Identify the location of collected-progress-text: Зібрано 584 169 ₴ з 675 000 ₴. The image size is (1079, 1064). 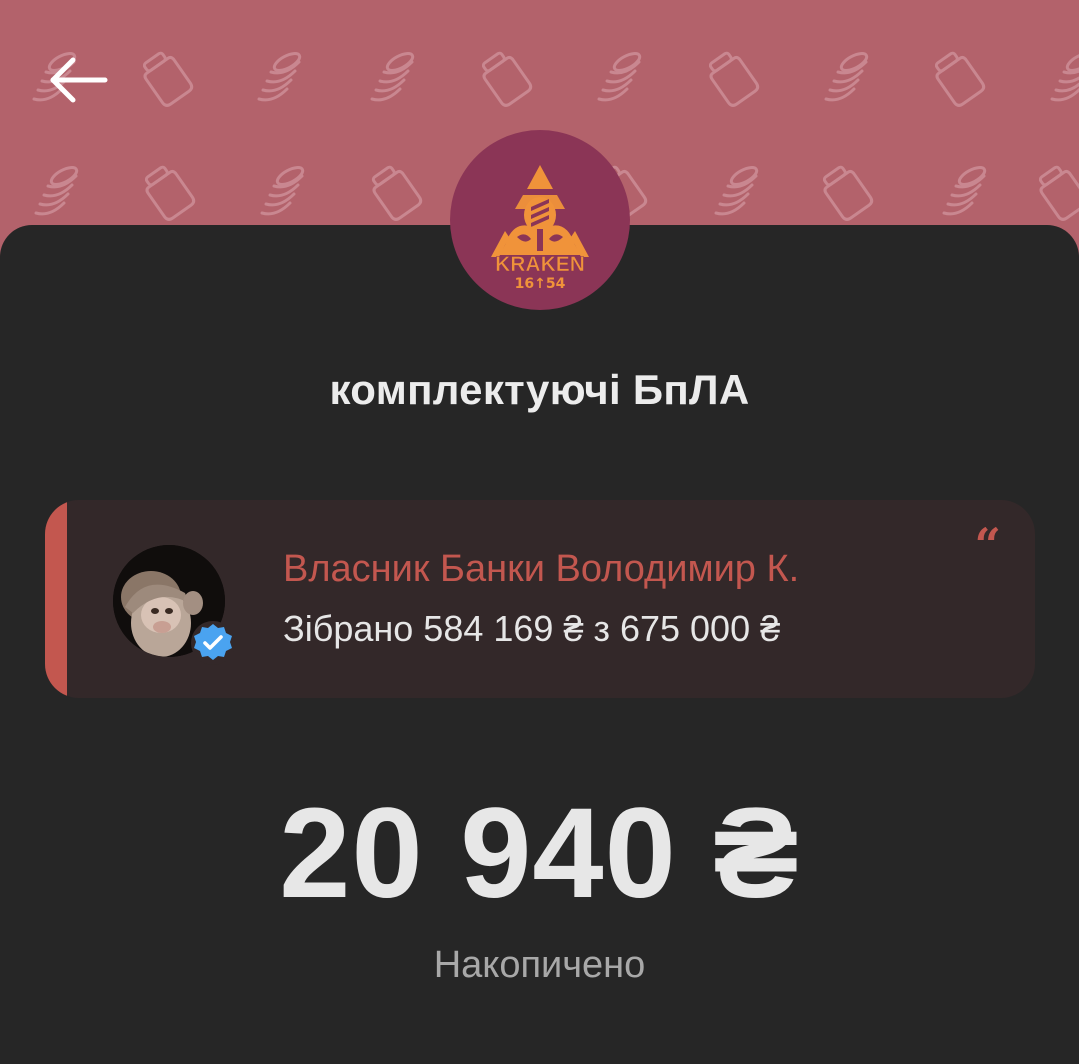
(532, 628).